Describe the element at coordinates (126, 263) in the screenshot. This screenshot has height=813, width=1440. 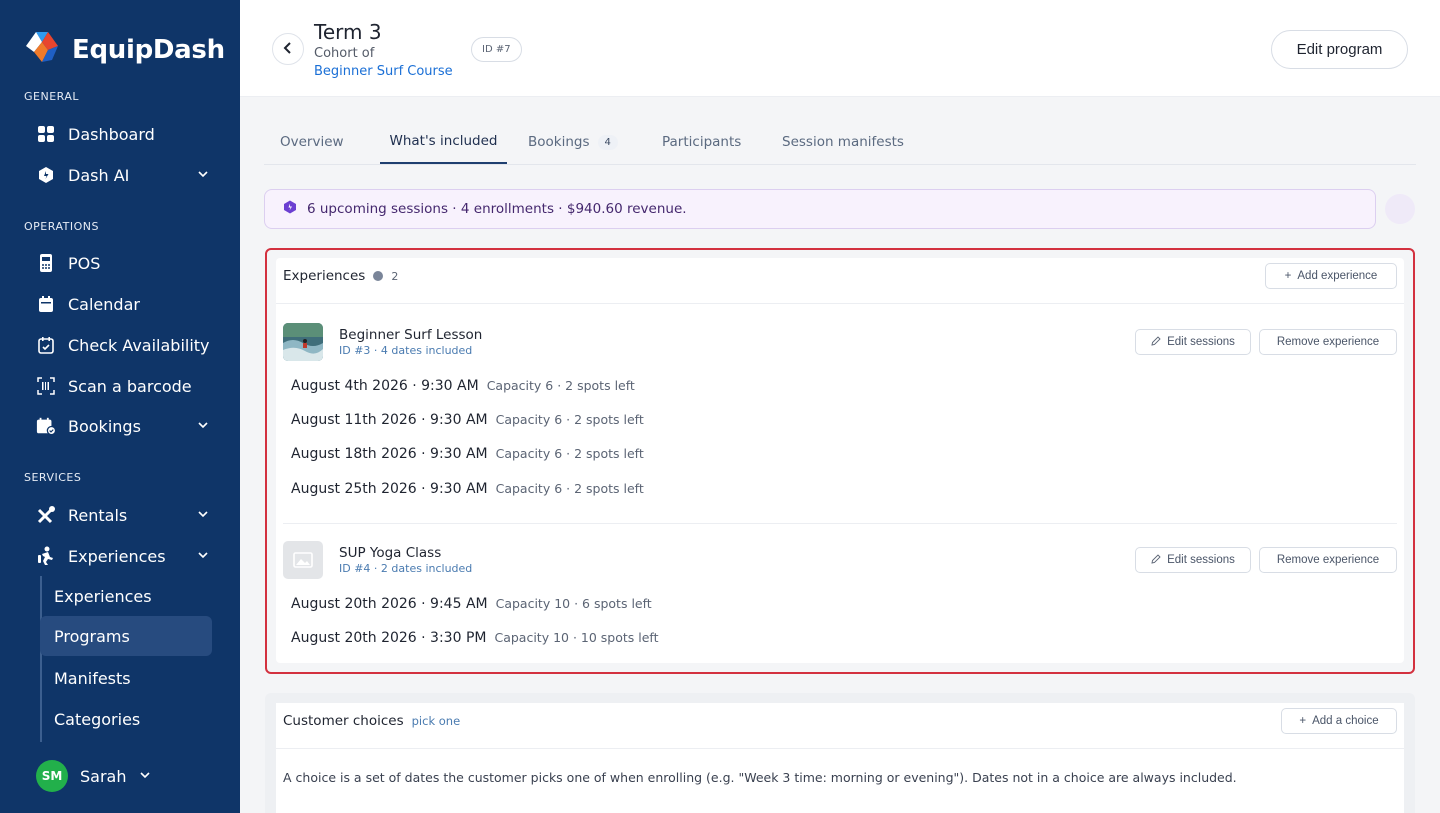
I see `sidebar-item-pos: POS` at that location.